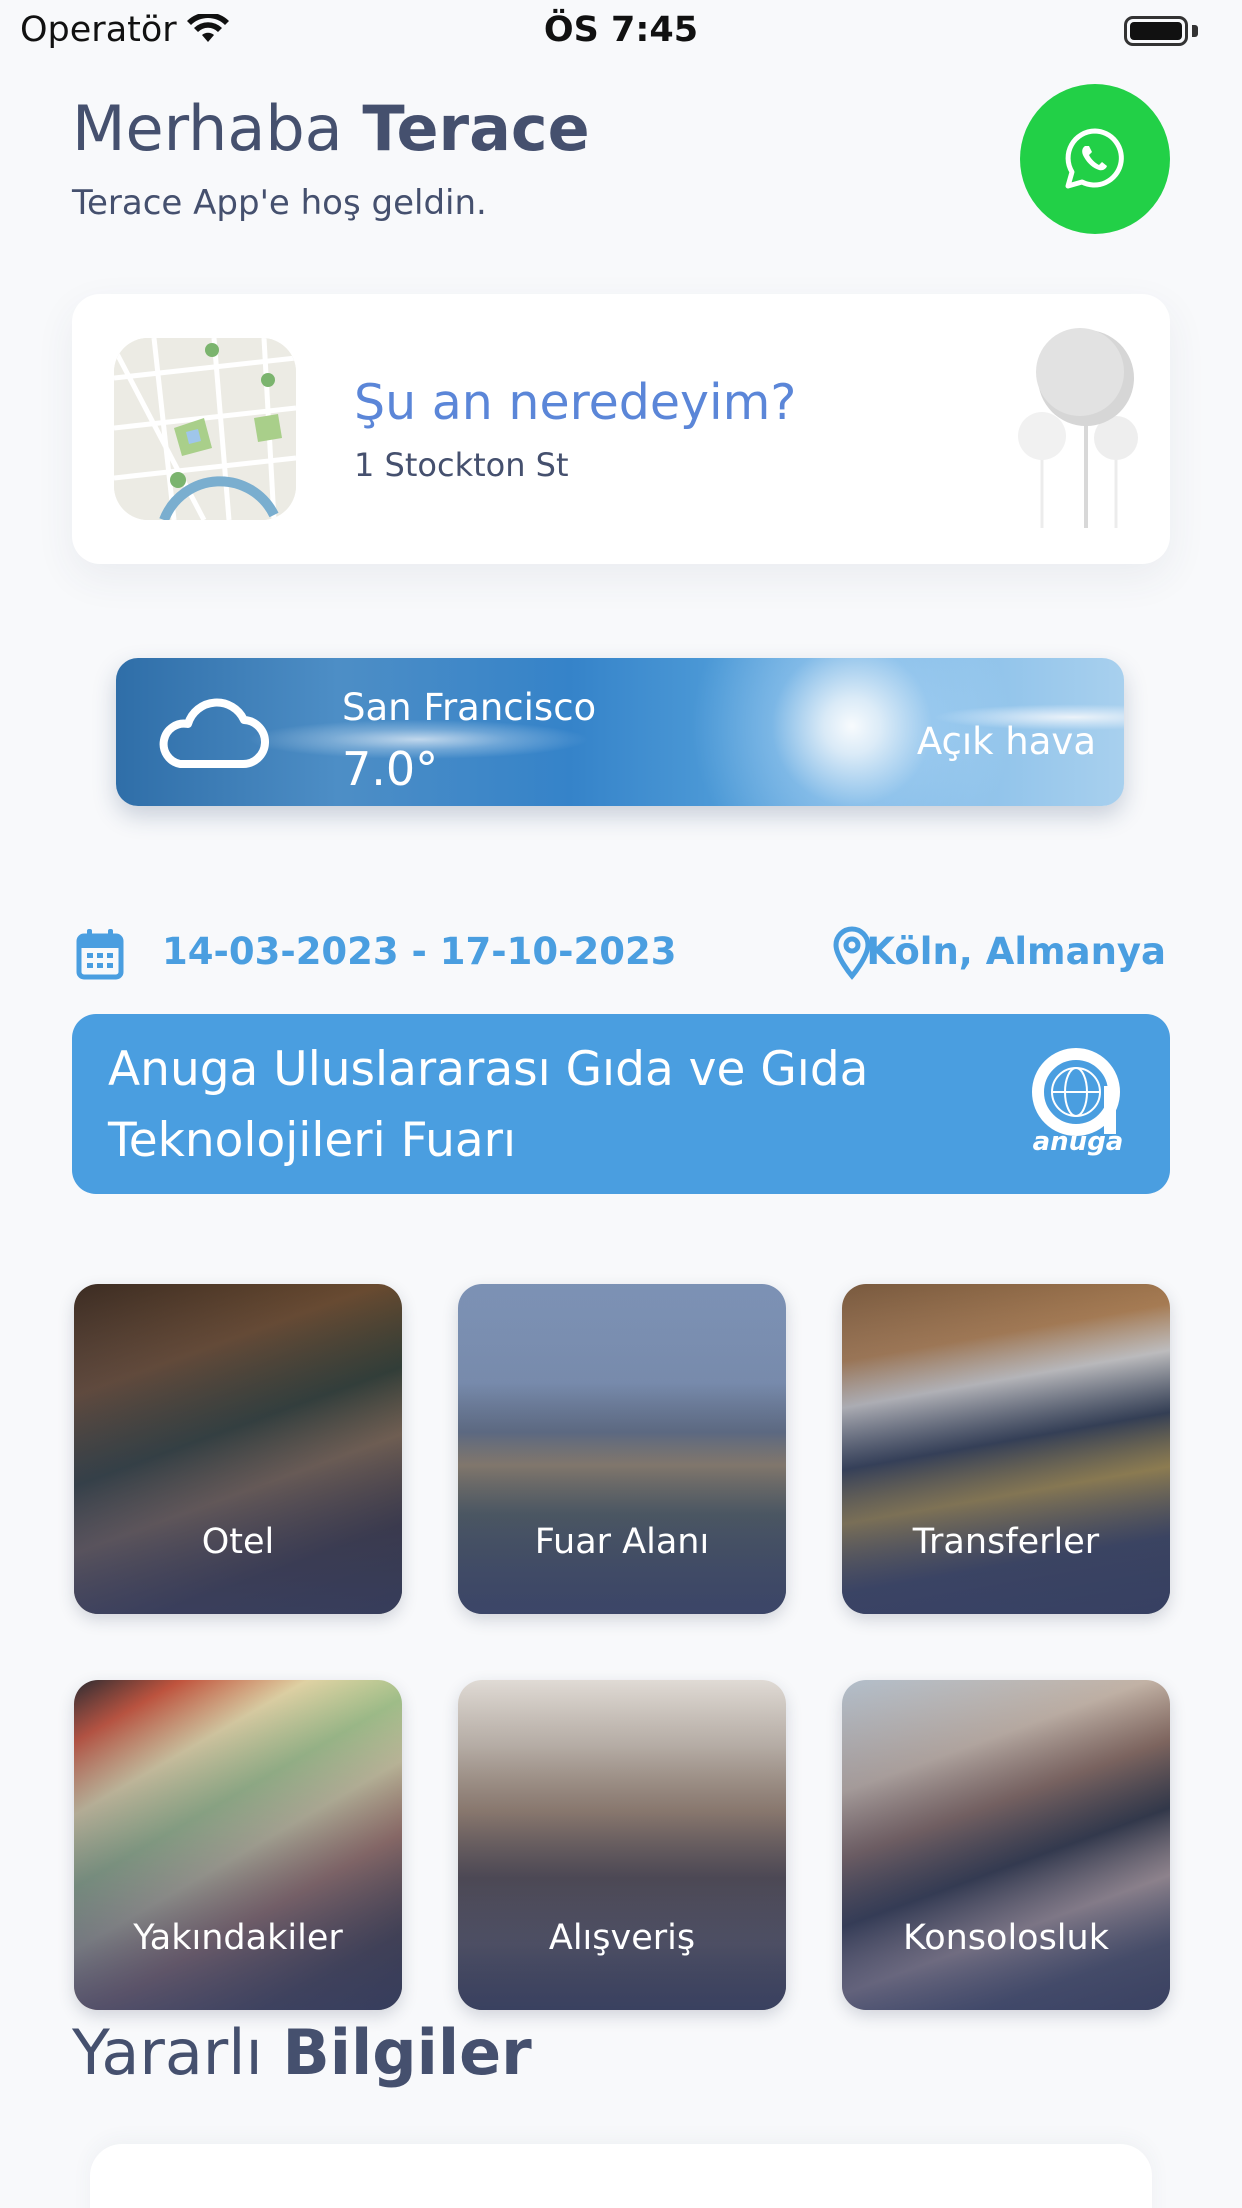 The image size is (1242, 2208). Describe the element at coordinates (1016, 951) in the screenshot. I see `event-location: Köln, Almanya` at that location.